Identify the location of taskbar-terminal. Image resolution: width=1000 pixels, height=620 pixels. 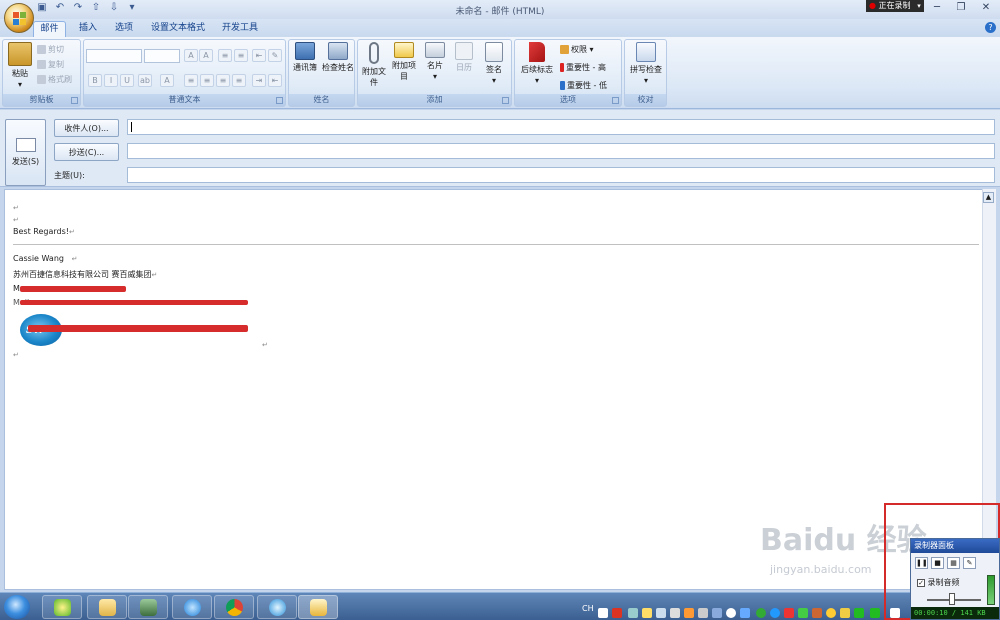
(148, 607).